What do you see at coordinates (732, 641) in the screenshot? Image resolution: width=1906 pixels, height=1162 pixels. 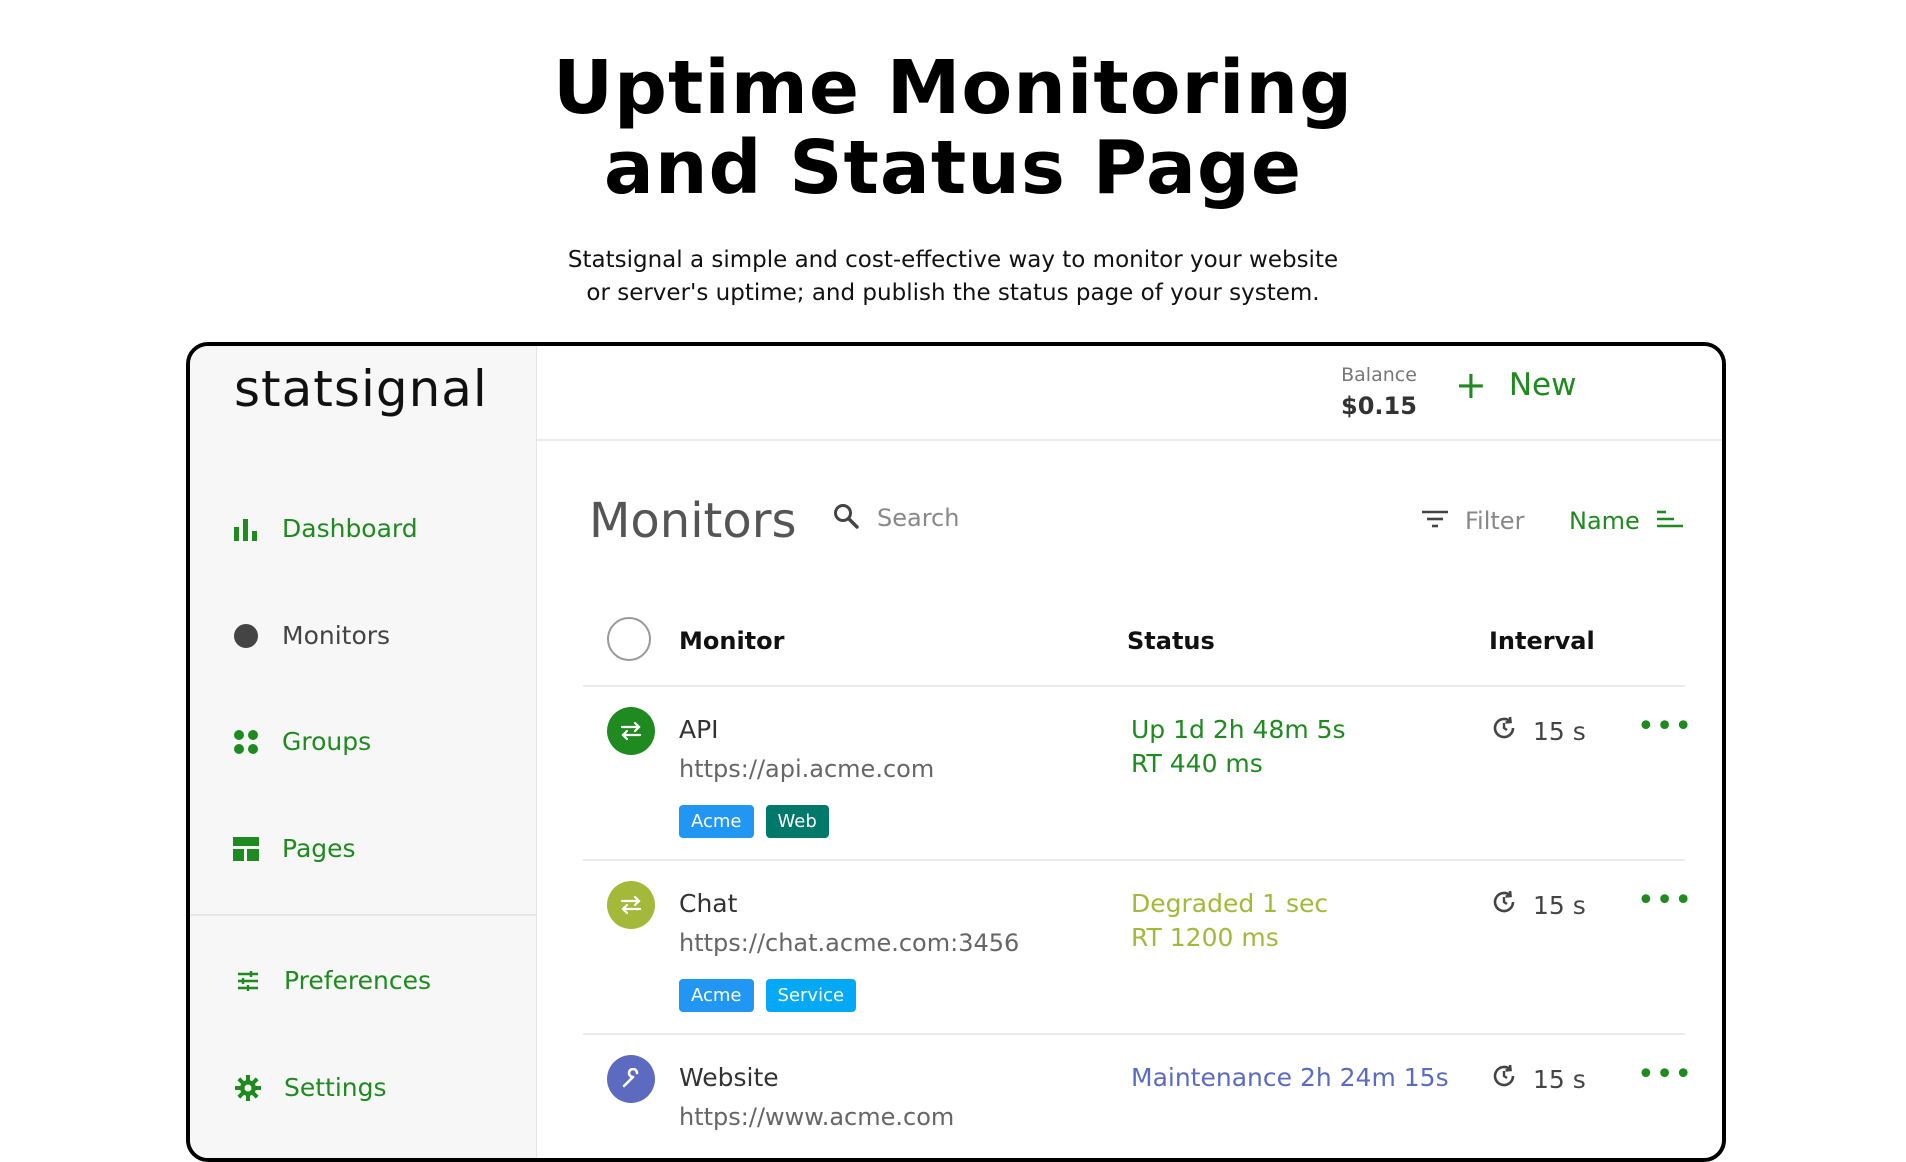 I see `column-header-monitor: Monitor` at bounding box center [732, 641].